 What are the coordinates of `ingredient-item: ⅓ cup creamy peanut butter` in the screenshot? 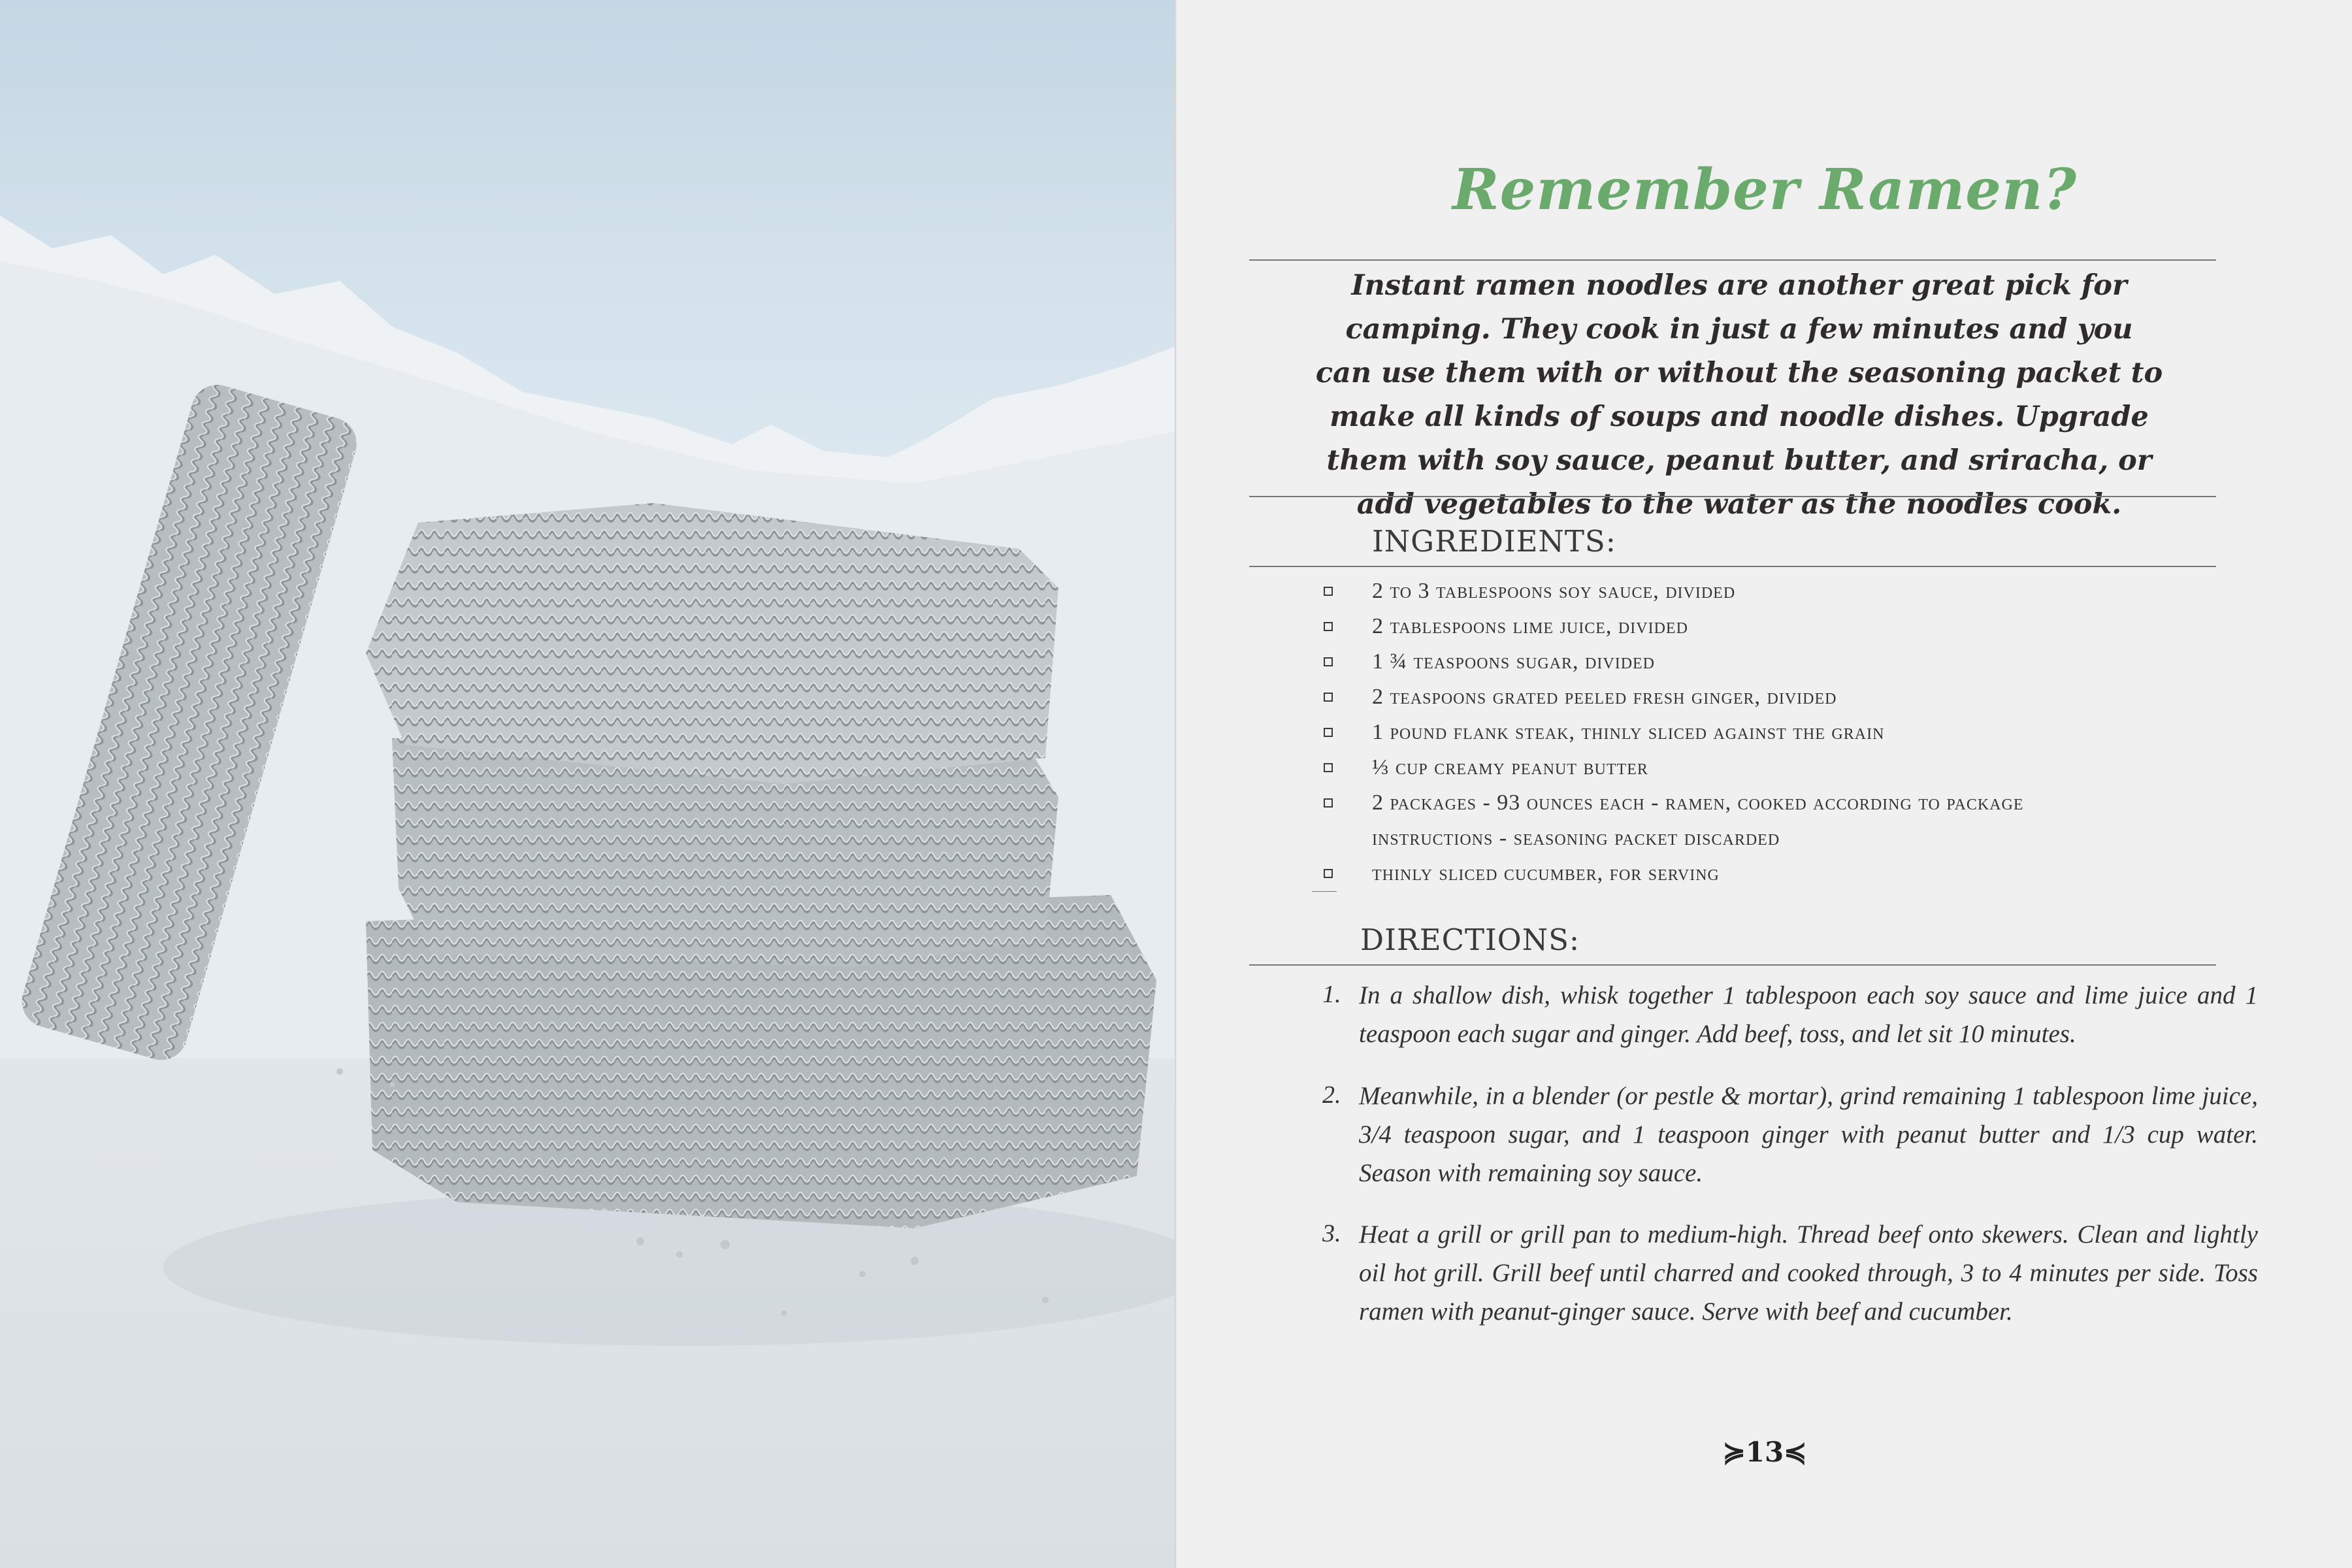 It's located at (1764, 773).